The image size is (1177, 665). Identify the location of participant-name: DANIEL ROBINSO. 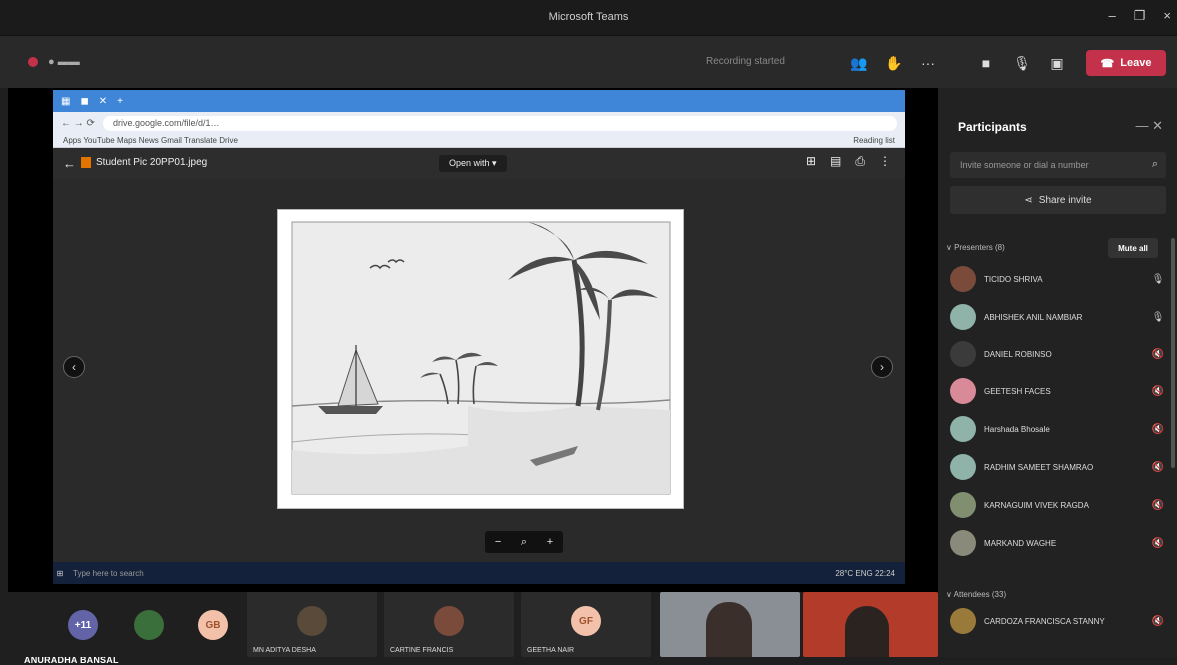
(1018, 354).